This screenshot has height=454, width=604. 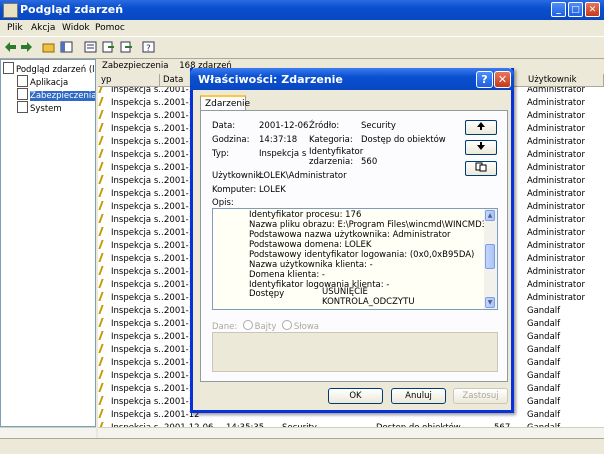 What do you see at coordinates (126, 47) in the screenshot?
I see `export-list-icon` at bounding box center [126, 47].